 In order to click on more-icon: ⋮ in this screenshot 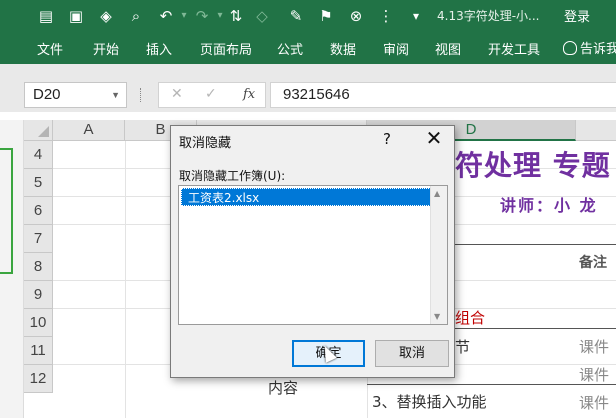, I will do `click(386, 16)`.